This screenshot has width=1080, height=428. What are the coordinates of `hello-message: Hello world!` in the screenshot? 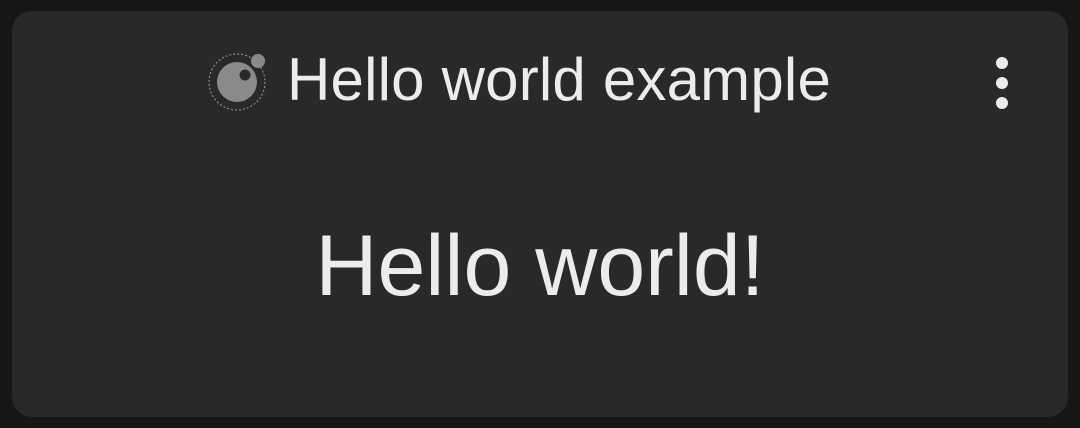 It's located at (540, 266).